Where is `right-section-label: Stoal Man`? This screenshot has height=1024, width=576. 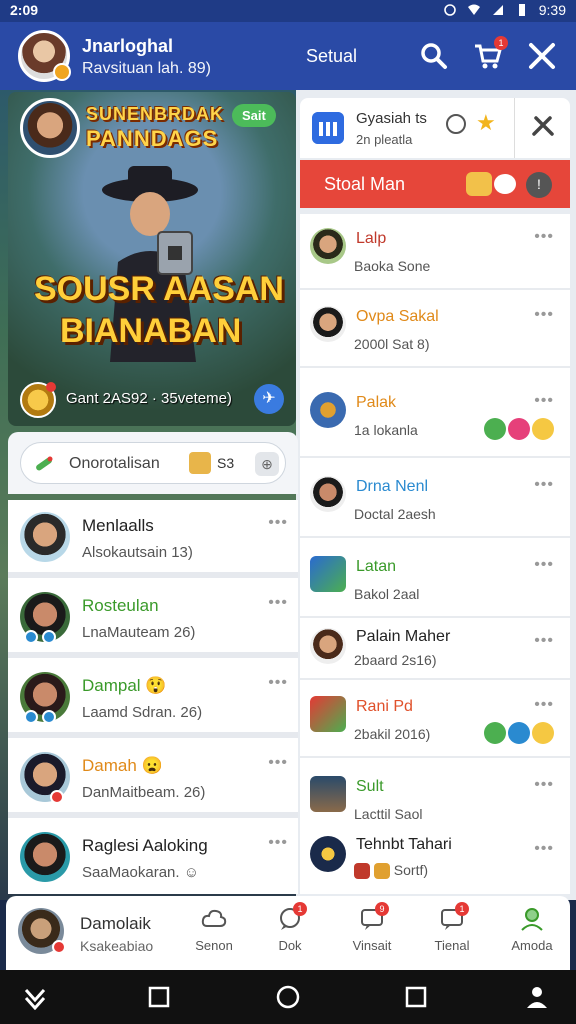 right-section-label: Stoal Man is located at coordinates (365, 184).